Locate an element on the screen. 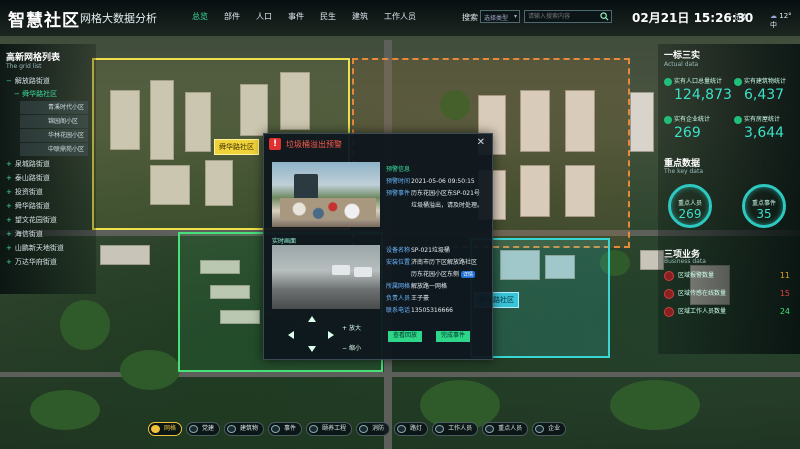 The image size is (800, 449). field-value: 历东花园小区东侧 is located at coordinates (435, 274).